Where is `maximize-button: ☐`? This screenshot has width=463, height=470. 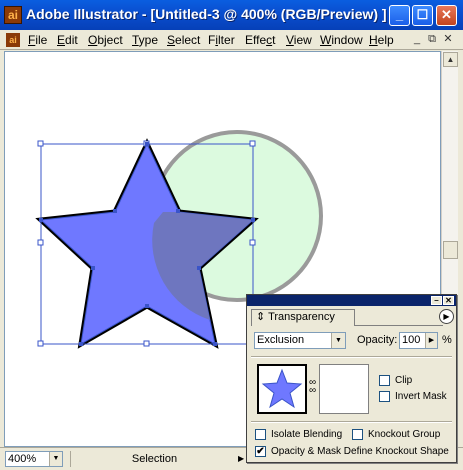
maximize-button: ☐ is located at coordinates (422, 15).